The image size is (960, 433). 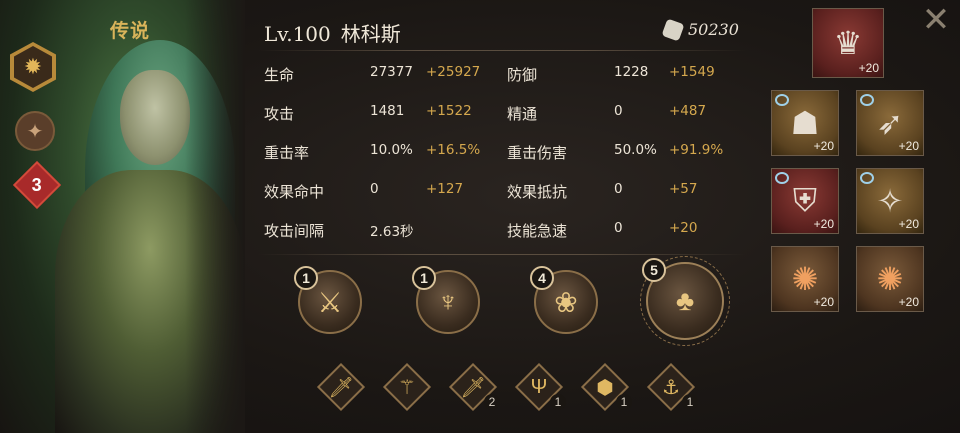 I want to click on stat-row: 重击率 10.0% +16.5% 重击伤害 50.0% +91.9%, so click(x=504, y=161).